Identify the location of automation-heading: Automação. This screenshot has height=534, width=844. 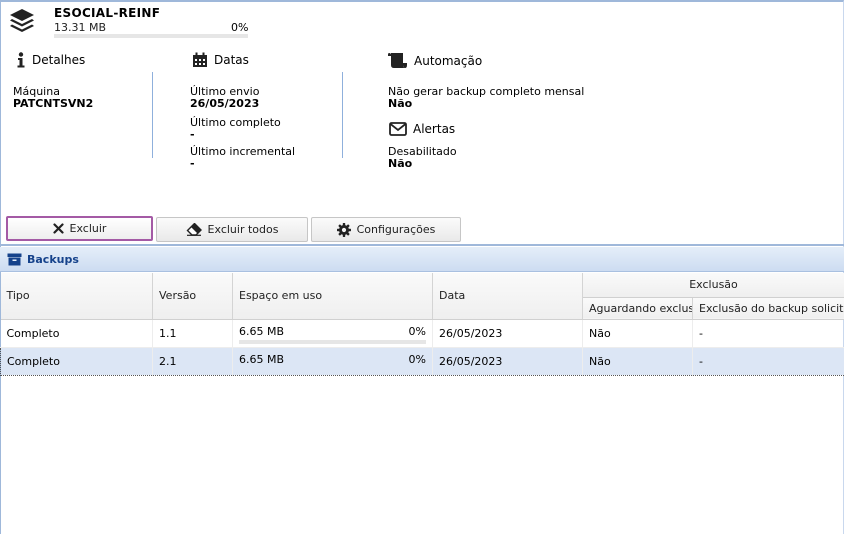
(435, 60).